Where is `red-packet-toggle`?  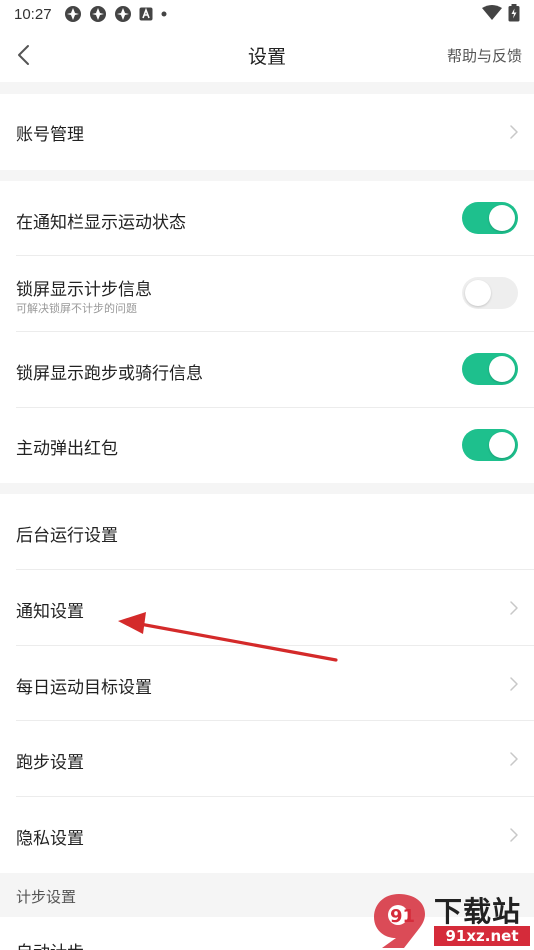 red-packet-toggle is located at coordinates (490, 445).